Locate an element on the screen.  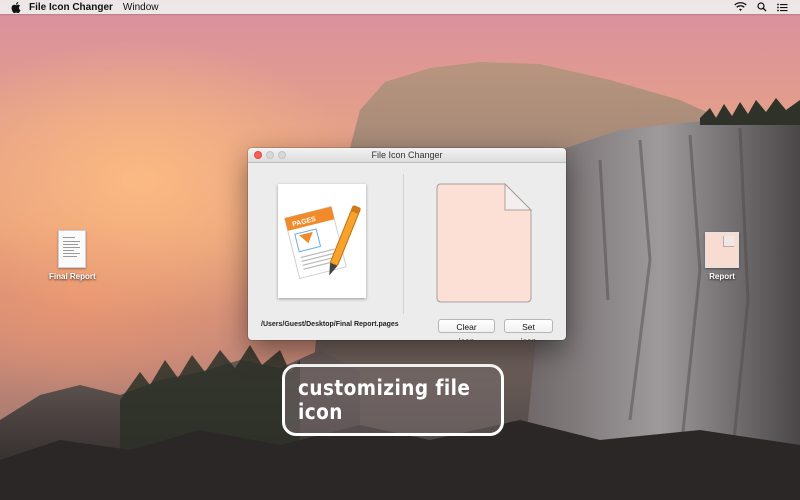
clear-icon-button: Clear icon is located at coordinates (466, 329).